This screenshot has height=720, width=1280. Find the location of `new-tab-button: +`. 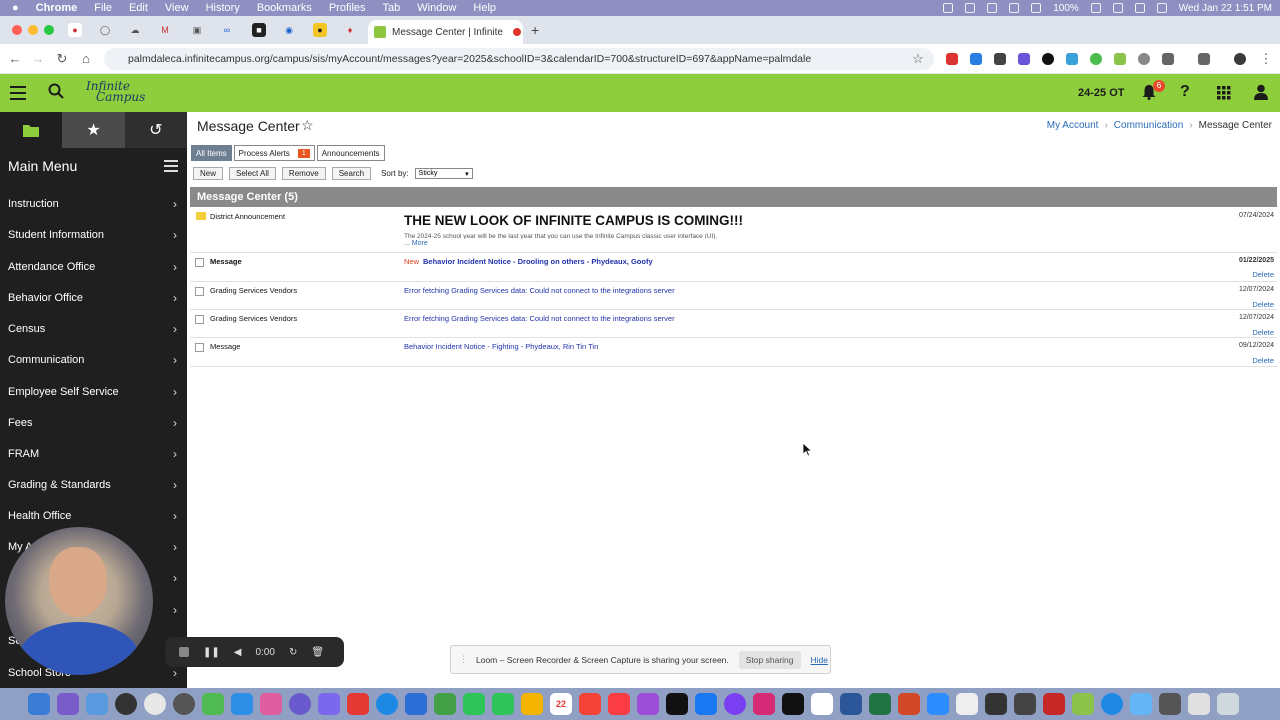

new-tab-button: + is located at coordinates (535, 30).